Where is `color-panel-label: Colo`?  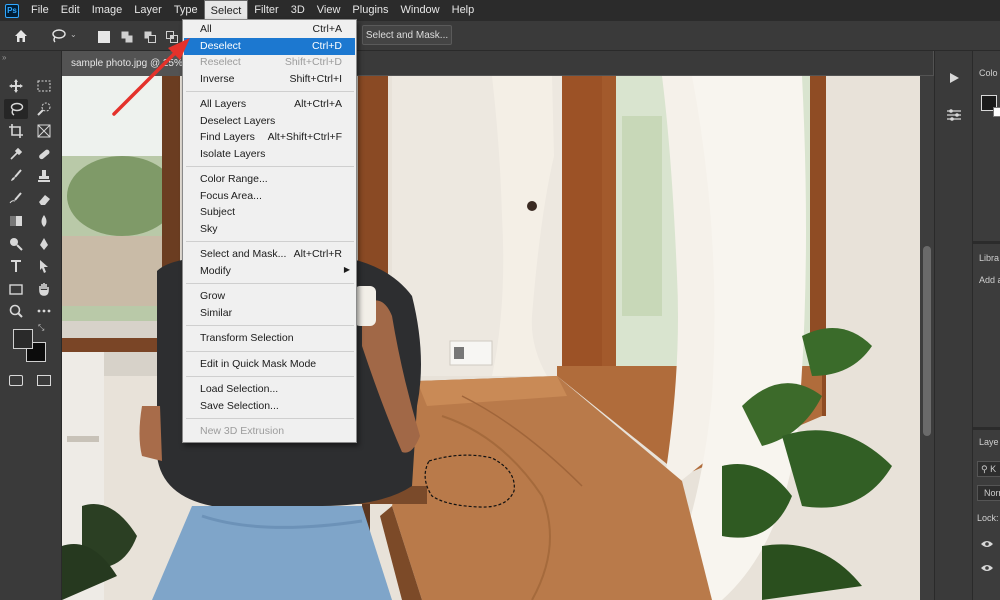
color-panel-label: Colo is located at coordinates (988, 73).